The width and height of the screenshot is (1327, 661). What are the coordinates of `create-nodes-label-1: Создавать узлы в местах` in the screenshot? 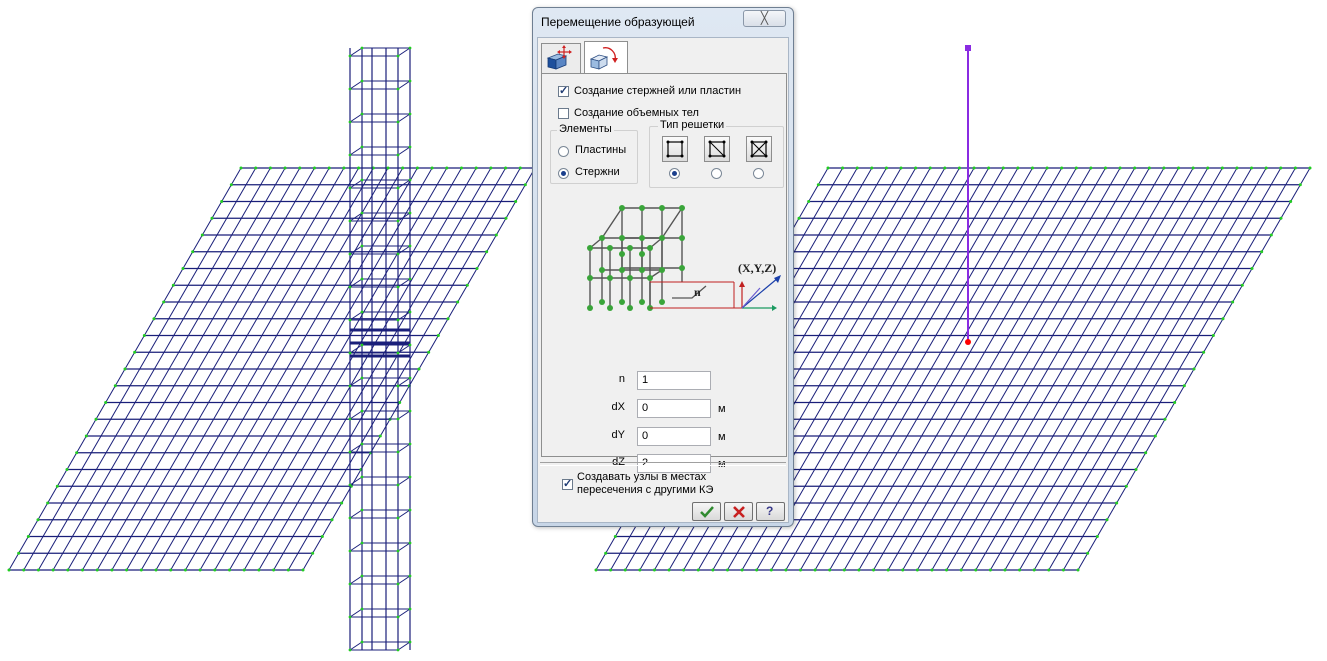 It's located at (642, 477).